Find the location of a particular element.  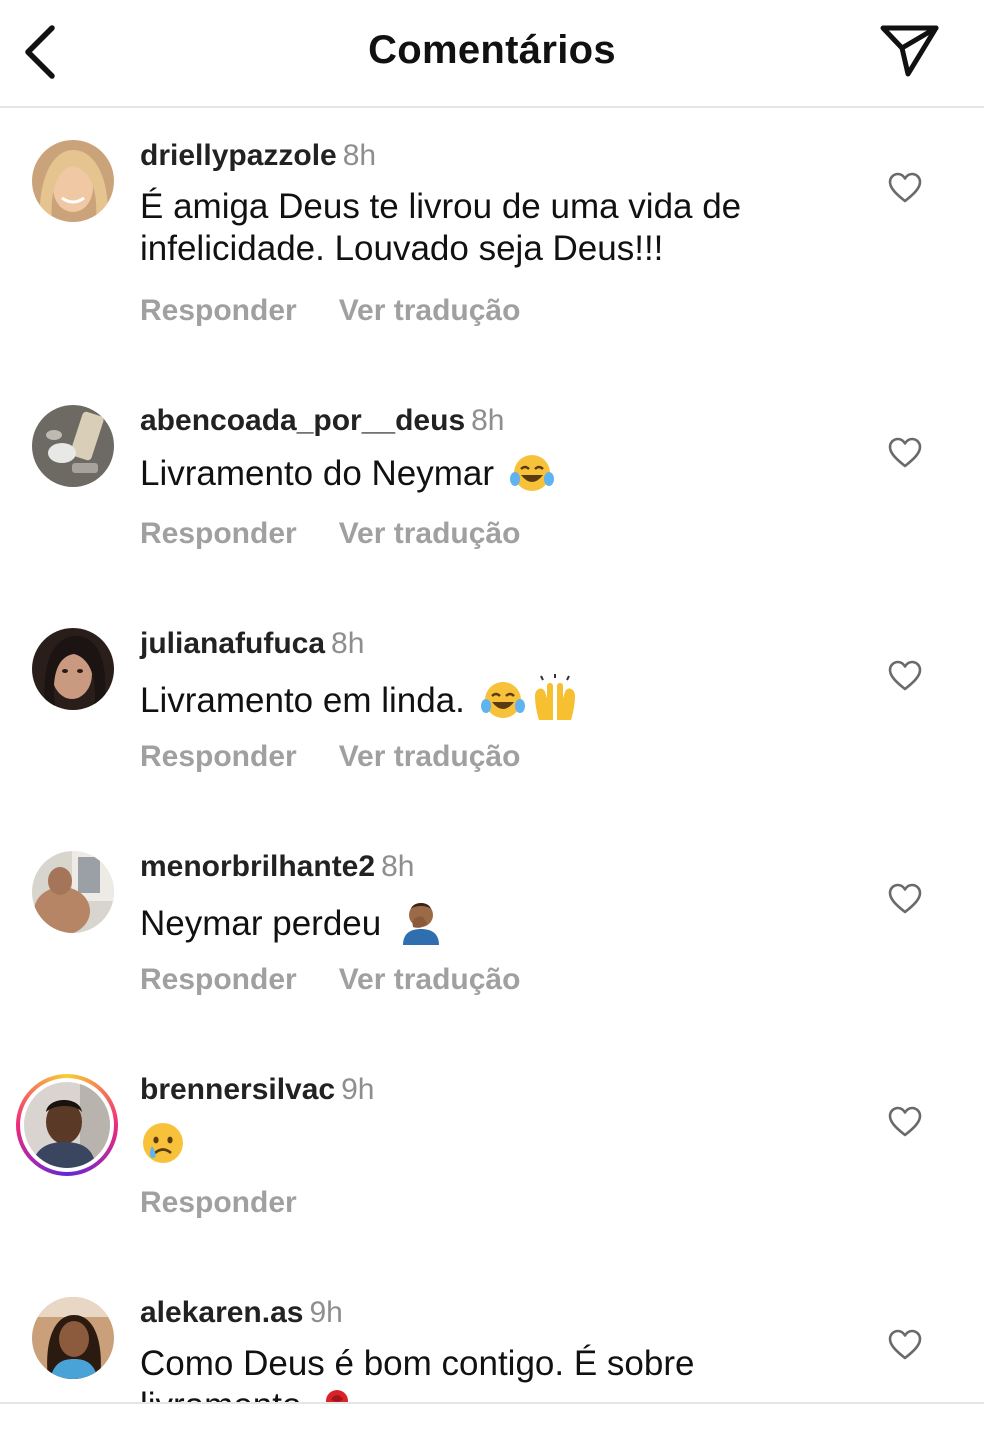

comment-line: Livramento do Neymar is located at coordinates (317, 473).